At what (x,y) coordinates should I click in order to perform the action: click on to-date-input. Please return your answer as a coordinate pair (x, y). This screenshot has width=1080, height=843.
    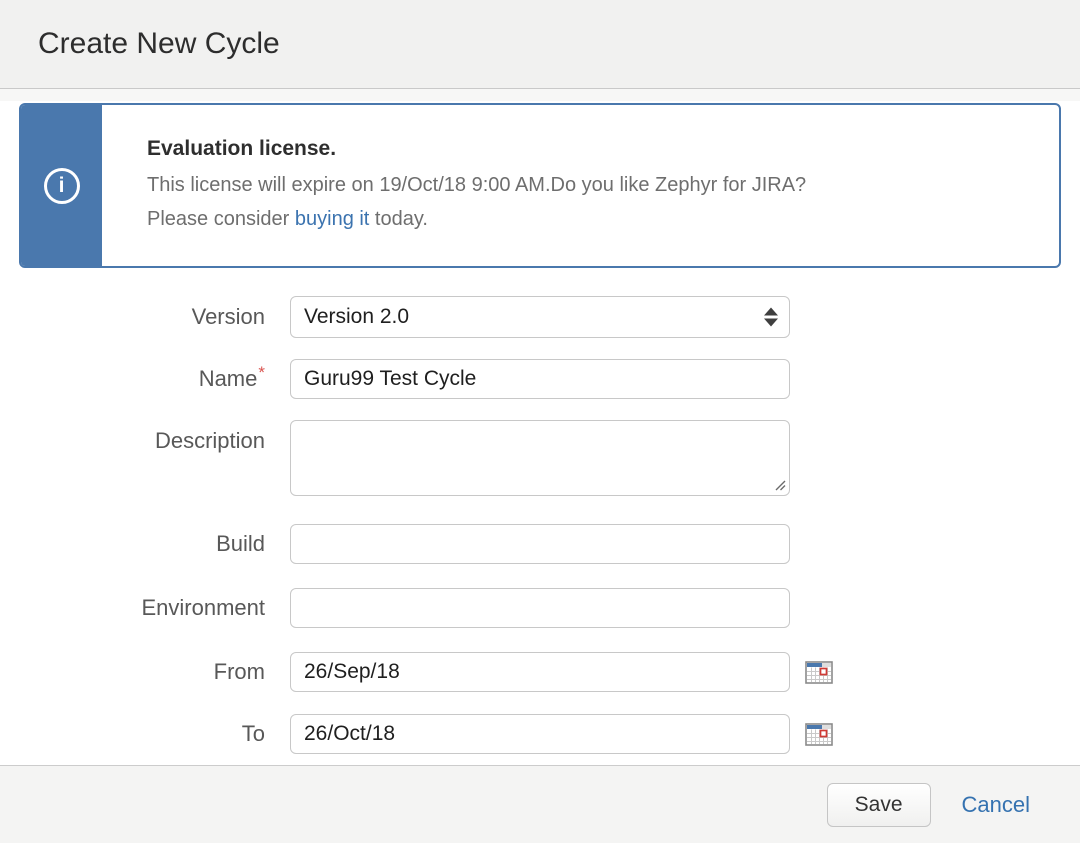
    Looking at the image, I should click on (540, 734).